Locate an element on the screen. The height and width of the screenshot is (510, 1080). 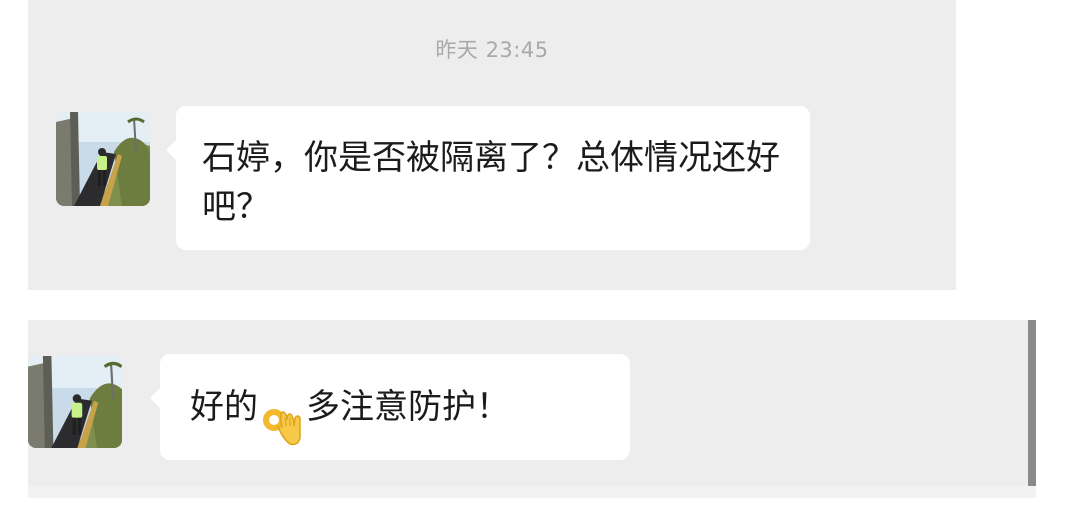
scrollbar is located at coordinates (1032, 403).